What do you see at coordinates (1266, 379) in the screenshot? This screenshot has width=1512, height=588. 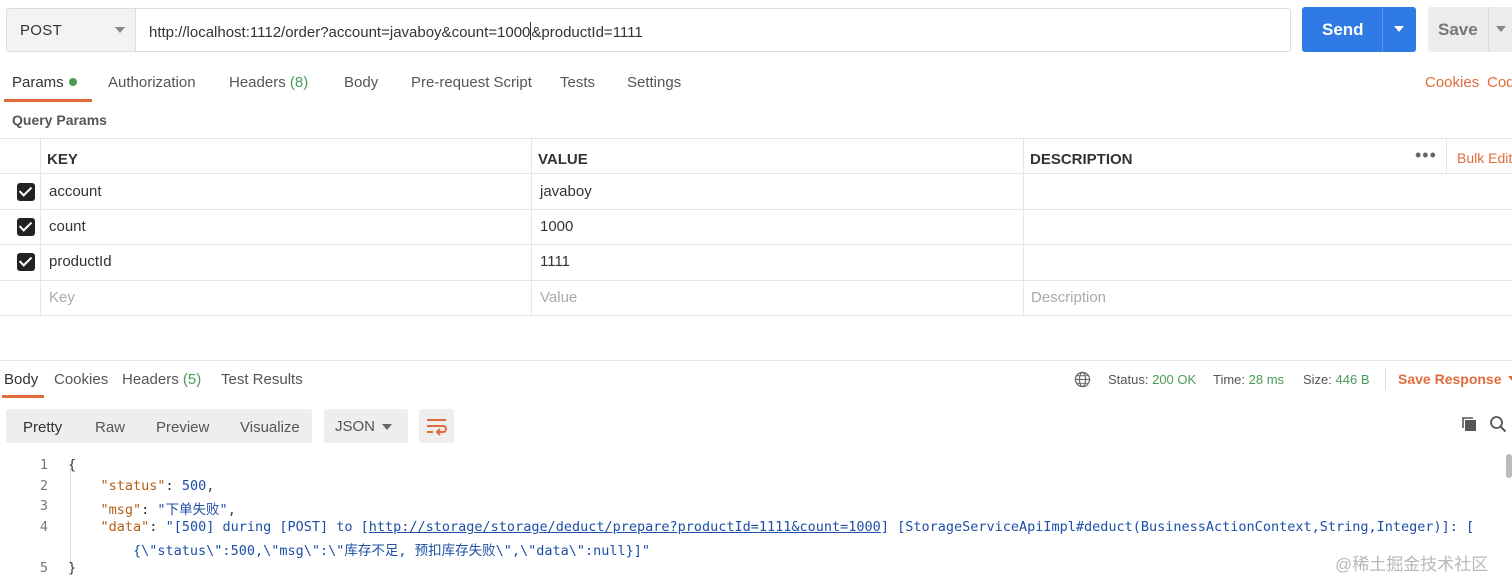 I see `time-value: 28 ms` at bounding box center [1266, 379].